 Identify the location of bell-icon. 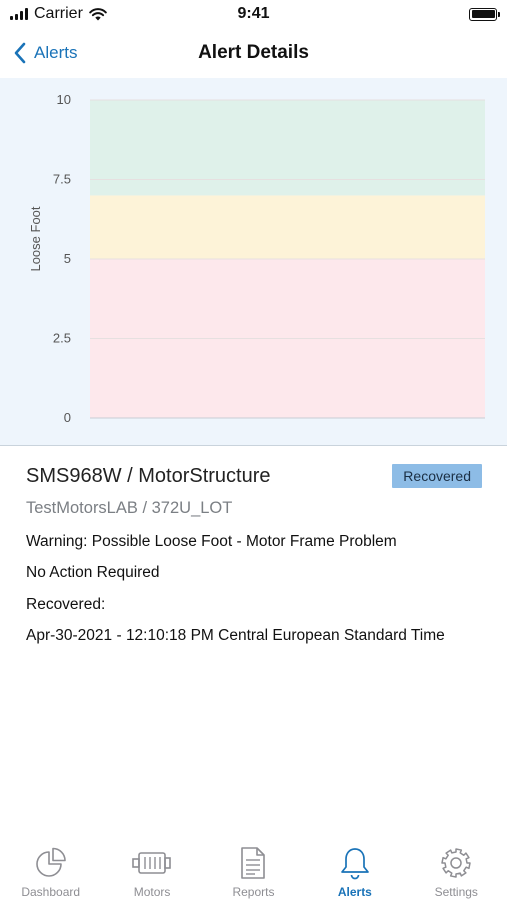
(355, 864).